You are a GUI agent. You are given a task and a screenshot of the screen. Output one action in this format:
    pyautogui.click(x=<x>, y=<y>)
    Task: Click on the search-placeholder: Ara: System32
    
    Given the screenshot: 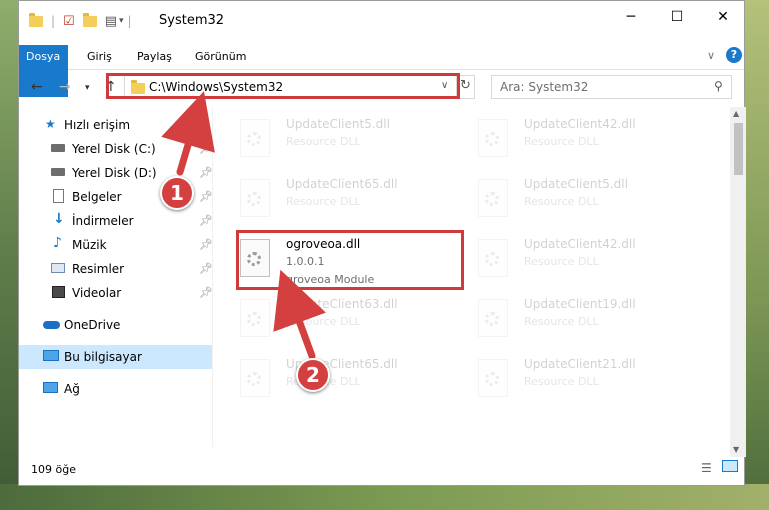 What is the action you would take?
    pyautogui.click(x=544, y=87)
    